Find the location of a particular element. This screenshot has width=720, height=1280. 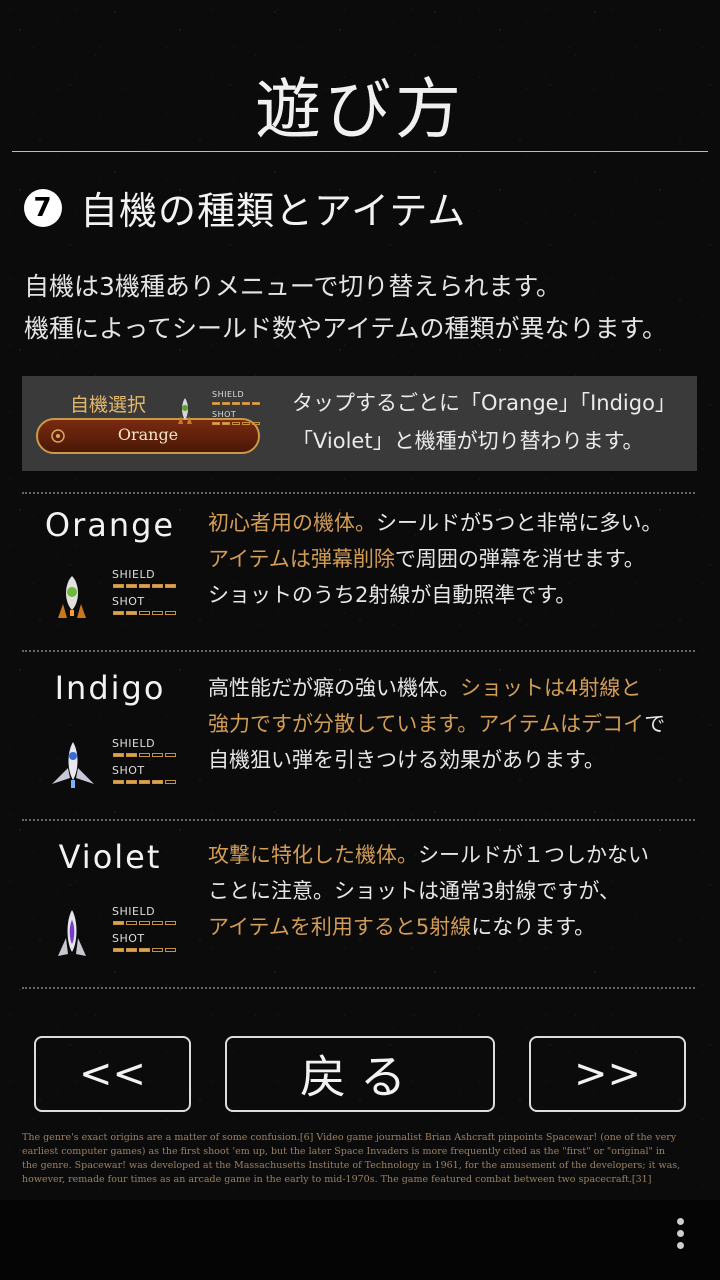

selector-desc-line: 「Violet」と機種が切り替わります。 is located at coordinates (468, 441).